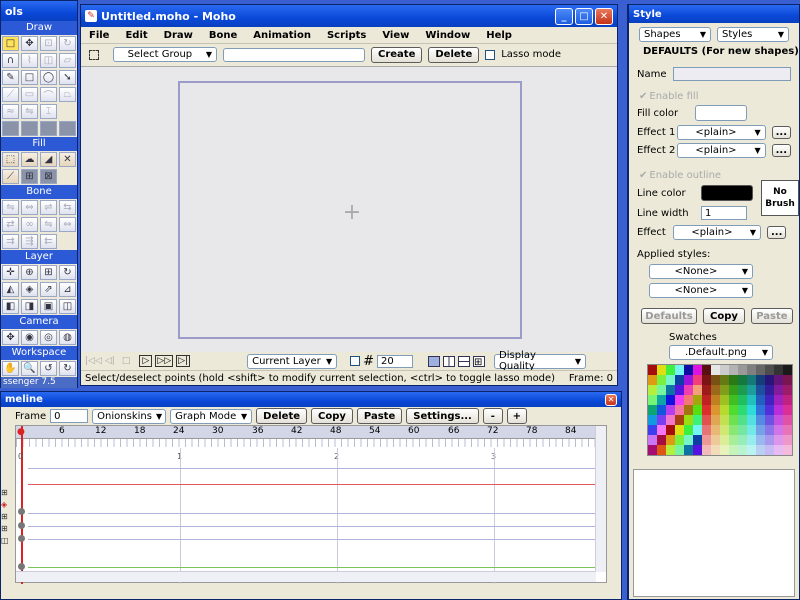 The image size is (800, 600). Describe the element at coordinates (223, 35) in the screenshot. I see `menu-bone: Bone` at that location.